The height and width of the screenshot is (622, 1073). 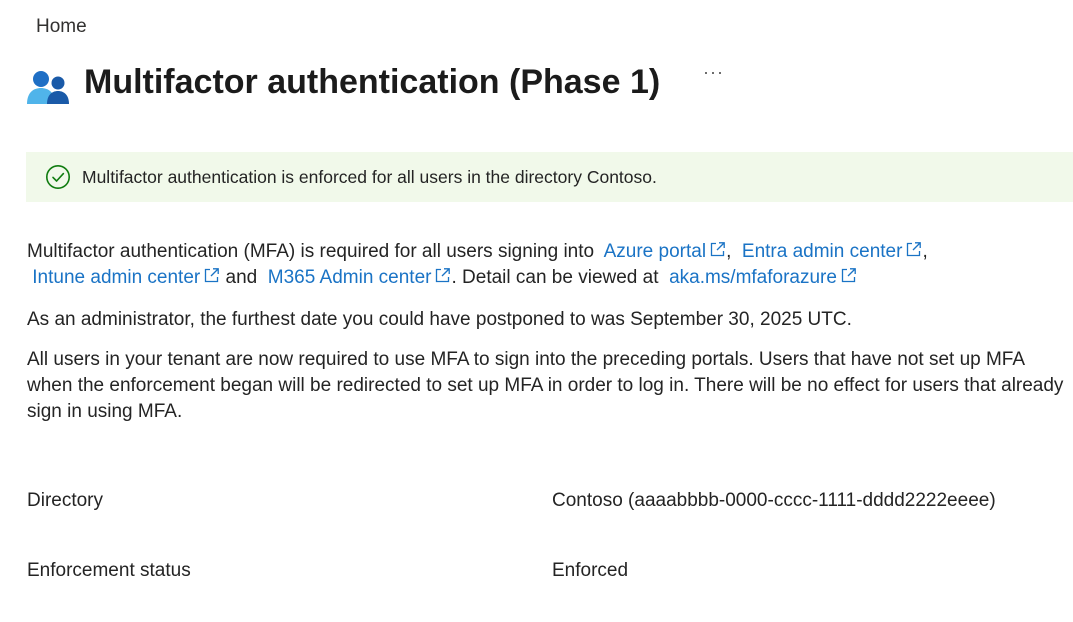 What do you see at coordinates (713, 72) in the screenshot?
I see `more-options-button: ···` at bounding box center [713, 72].